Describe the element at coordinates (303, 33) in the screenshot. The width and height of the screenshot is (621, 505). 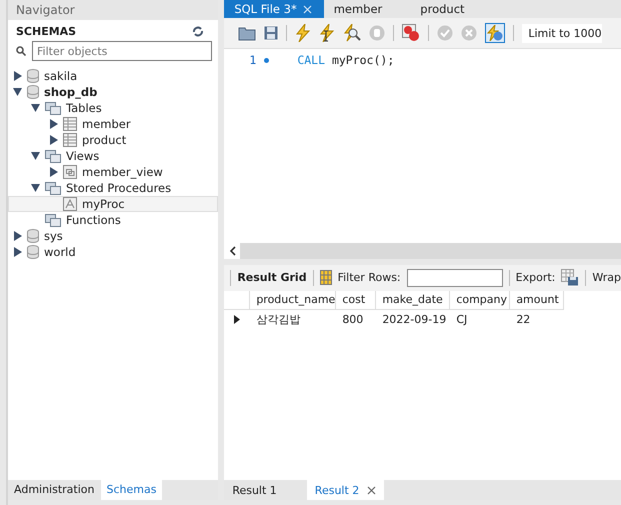
I see `lightning-icon` at that location.